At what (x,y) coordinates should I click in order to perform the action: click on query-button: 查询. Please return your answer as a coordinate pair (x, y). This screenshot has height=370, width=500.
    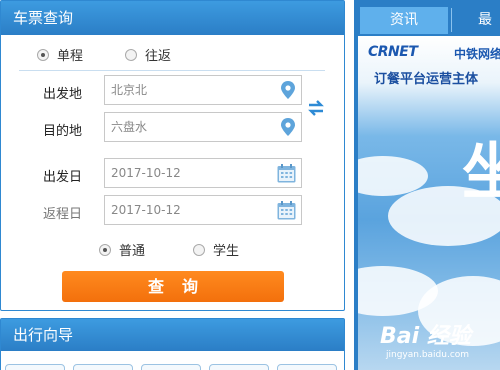
    Looking at the image, I should click on (173, 286).